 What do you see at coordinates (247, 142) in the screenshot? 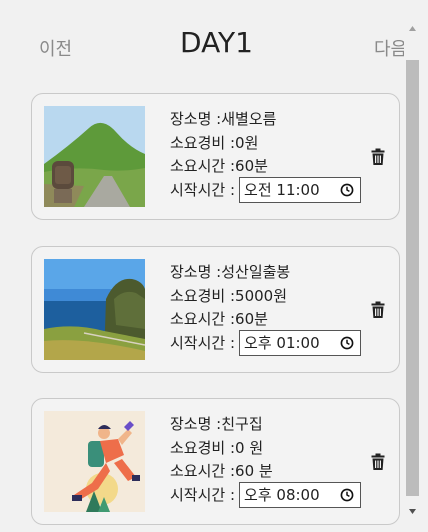
I see `cost-value: 0원` at bounding box center [247, 142].